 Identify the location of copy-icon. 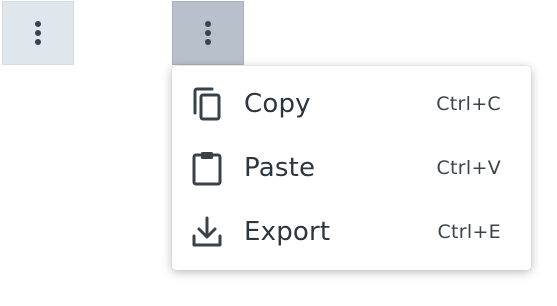
(207, 104).